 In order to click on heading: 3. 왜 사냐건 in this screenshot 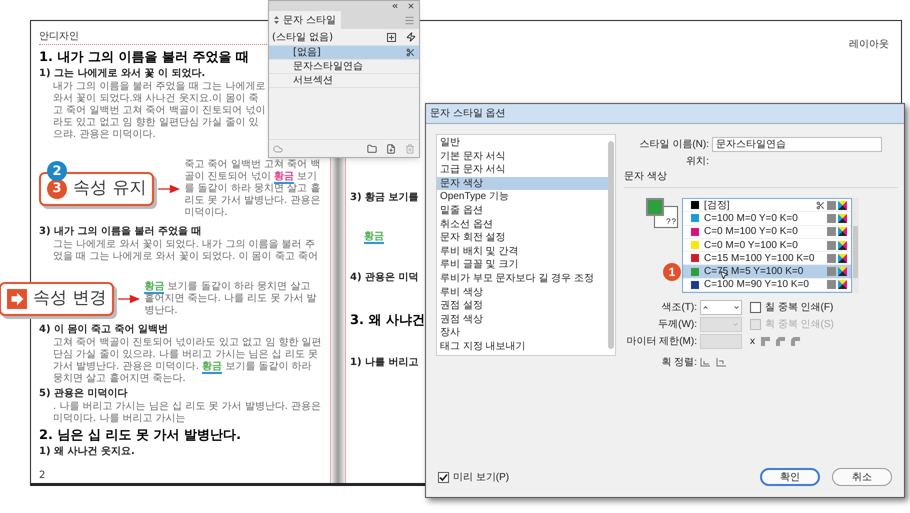, I will do `click(388, 320)`.